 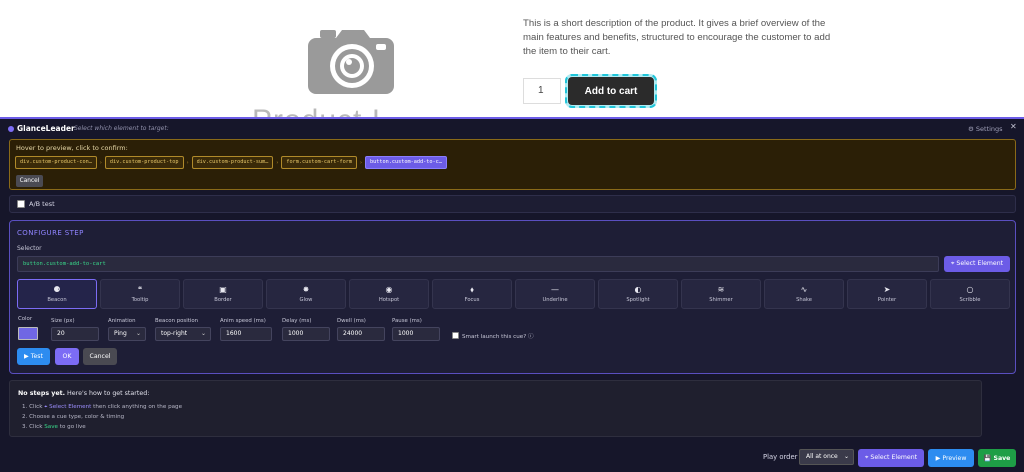 I want to click on empty-state-title: No steps yet. Here's how to get started:, so click(x=83, y=393).